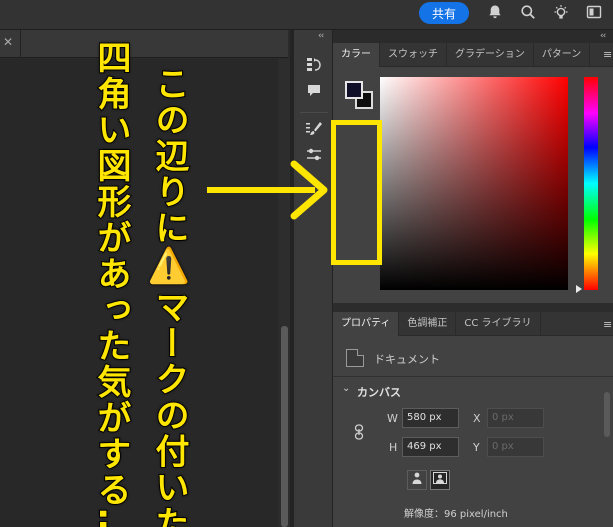 Image resolution: width=613 pixels, height=527 pixels. I want to click on tab-properties: プロパティ, so click(366, 324).